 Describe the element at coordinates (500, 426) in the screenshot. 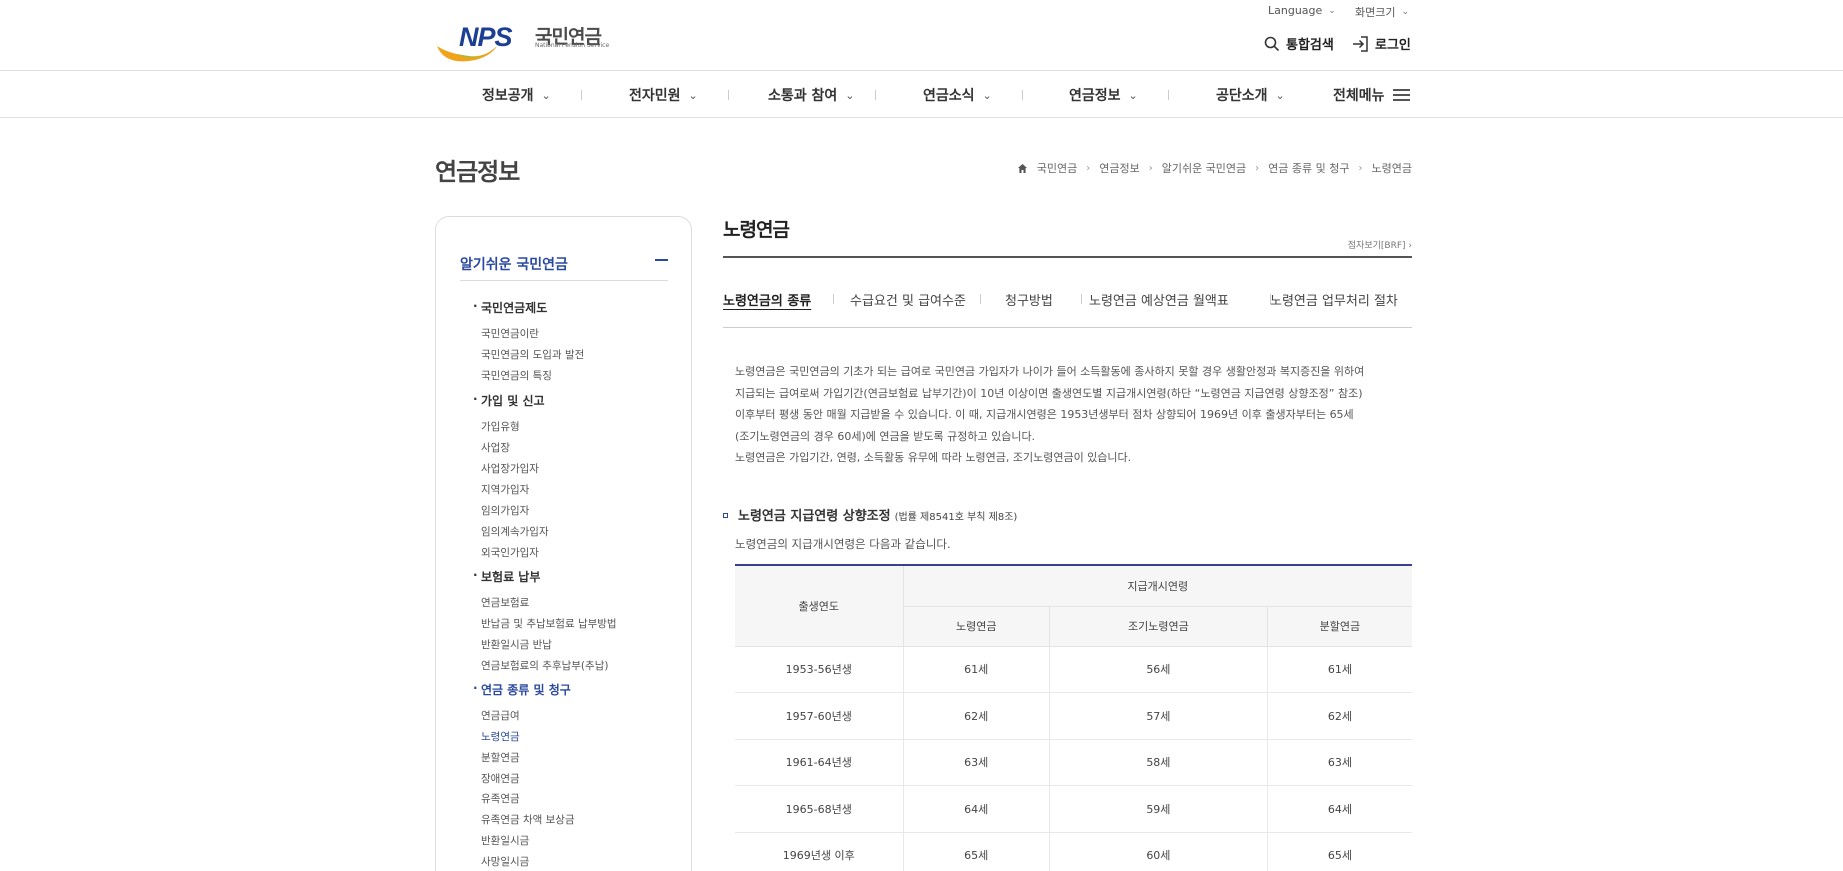

I see `side-nav-item: 가입유형` at that location.